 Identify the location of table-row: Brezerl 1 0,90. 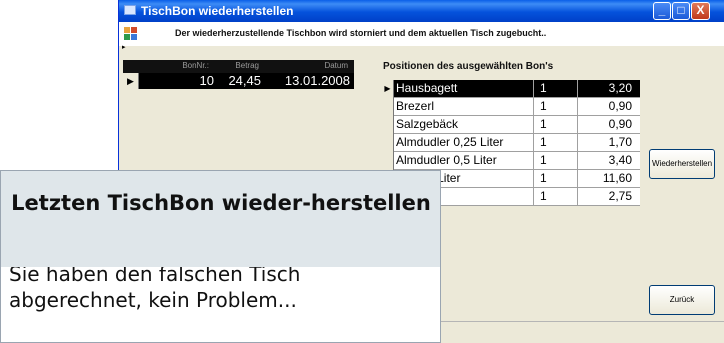
(511, 107).